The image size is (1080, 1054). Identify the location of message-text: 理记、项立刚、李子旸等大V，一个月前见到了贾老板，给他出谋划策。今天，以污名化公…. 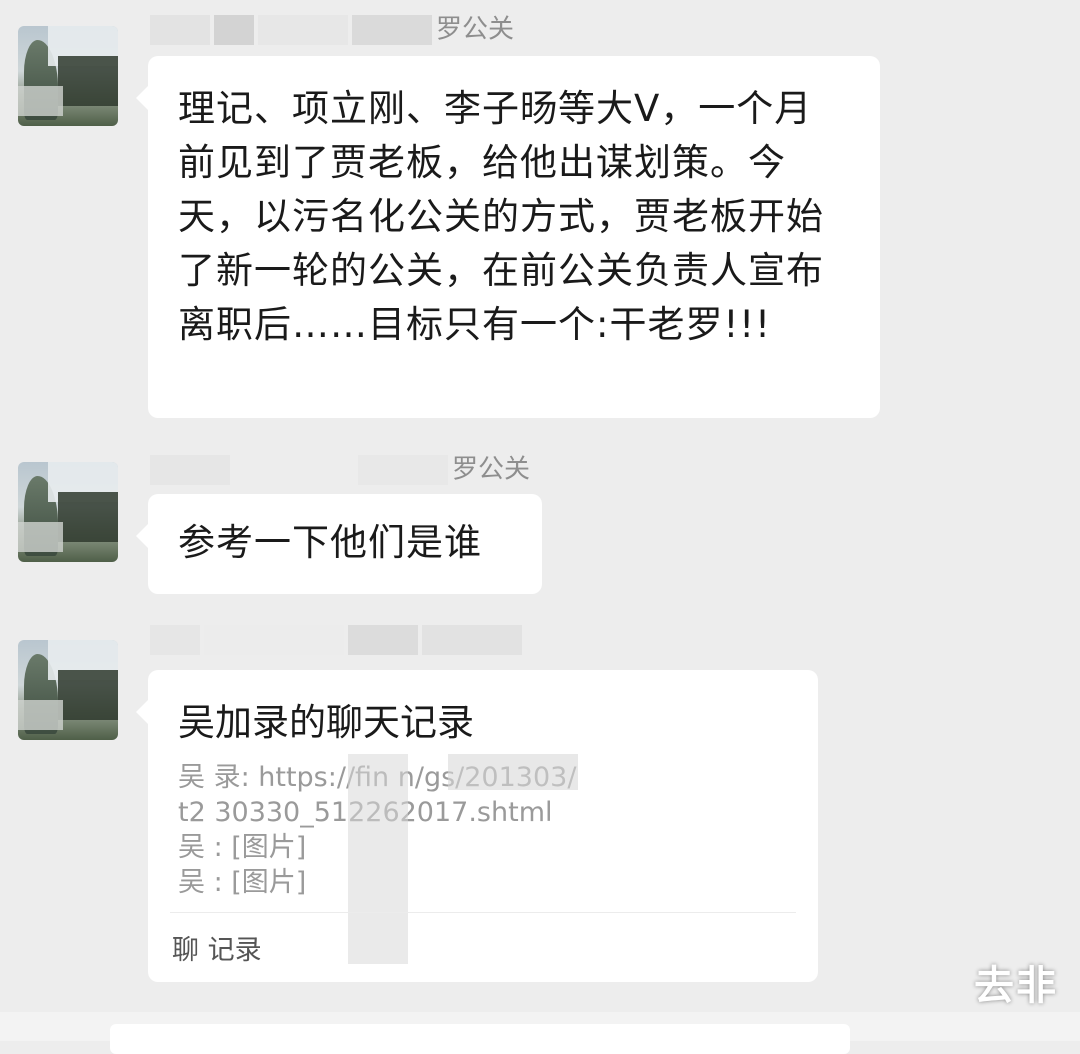
(501, 216).